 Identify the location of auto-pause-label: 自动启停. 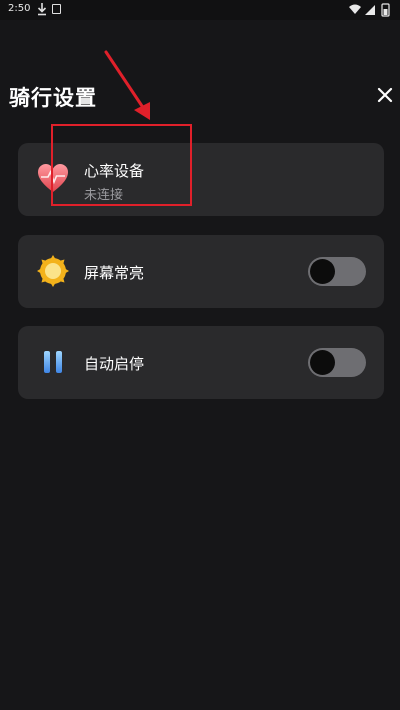
(114, 364).